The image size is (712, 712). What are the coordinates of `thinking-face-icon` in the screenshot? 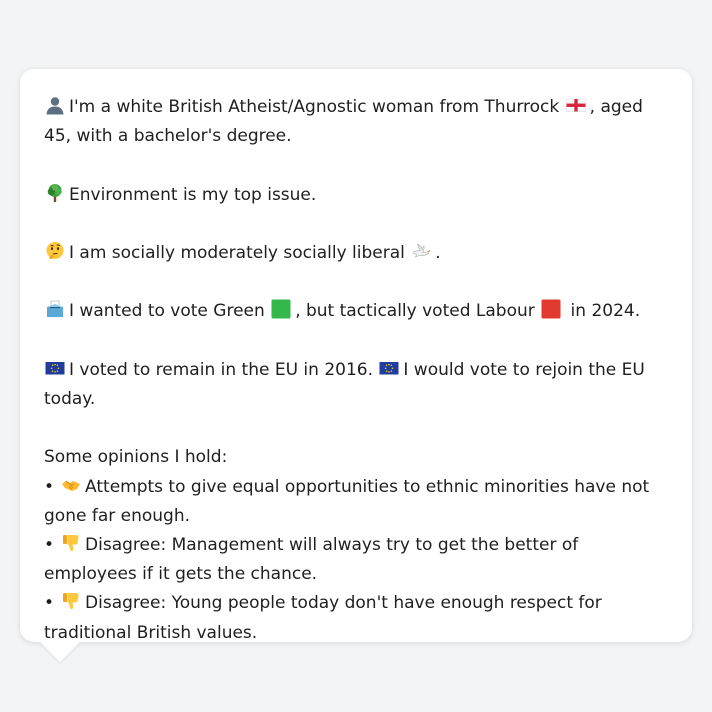 It's located at (55, 251).